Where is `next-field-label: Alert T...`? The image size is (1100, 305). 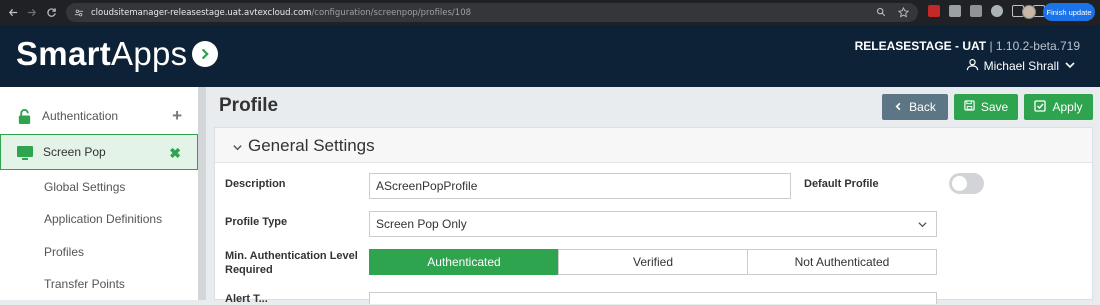
next-field-label: Alert T... is located at coordinates (246, 299).